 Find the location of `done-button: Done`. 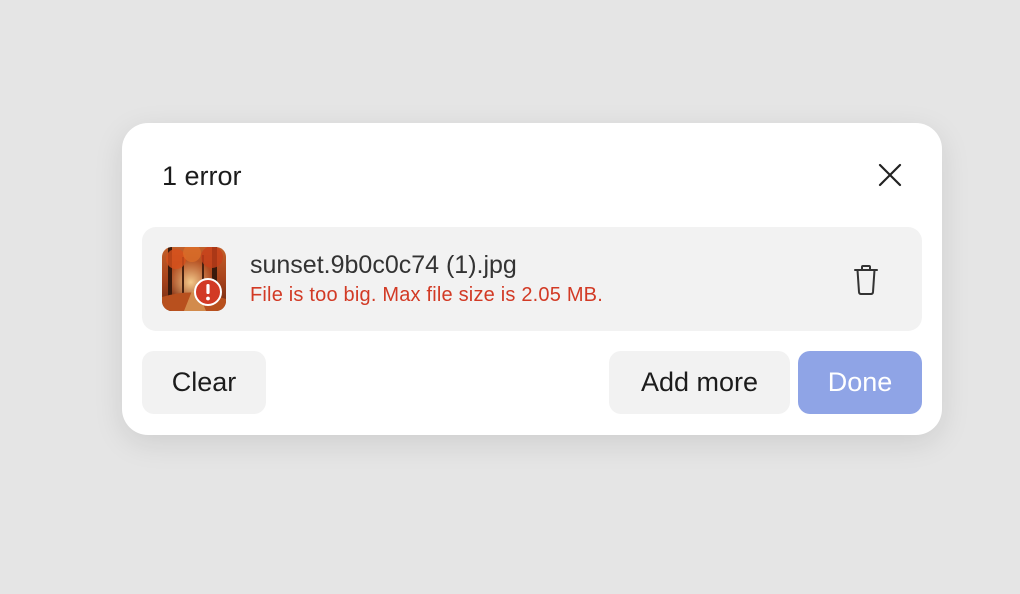

done-button: Done is located at coordinates (860, 382).